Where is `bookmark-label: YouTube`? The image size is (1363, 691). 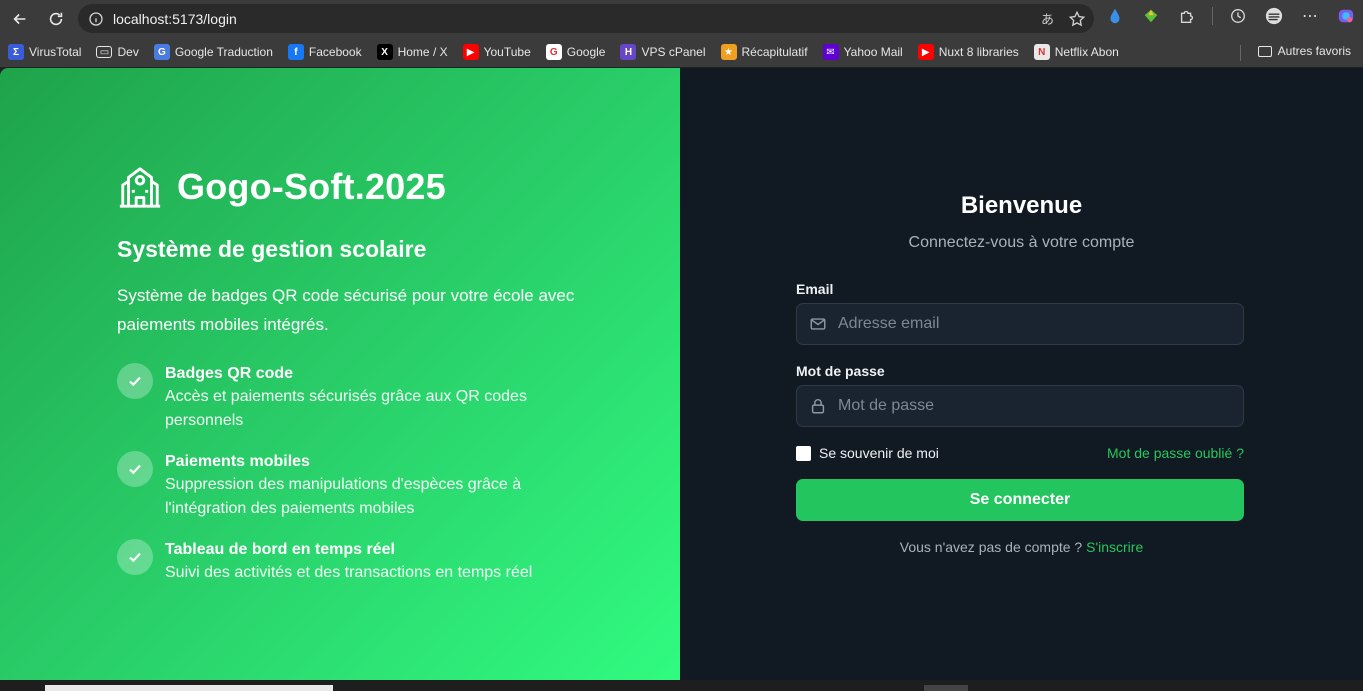
bookmark-label: YouTube is located at coordinates (507, 52).